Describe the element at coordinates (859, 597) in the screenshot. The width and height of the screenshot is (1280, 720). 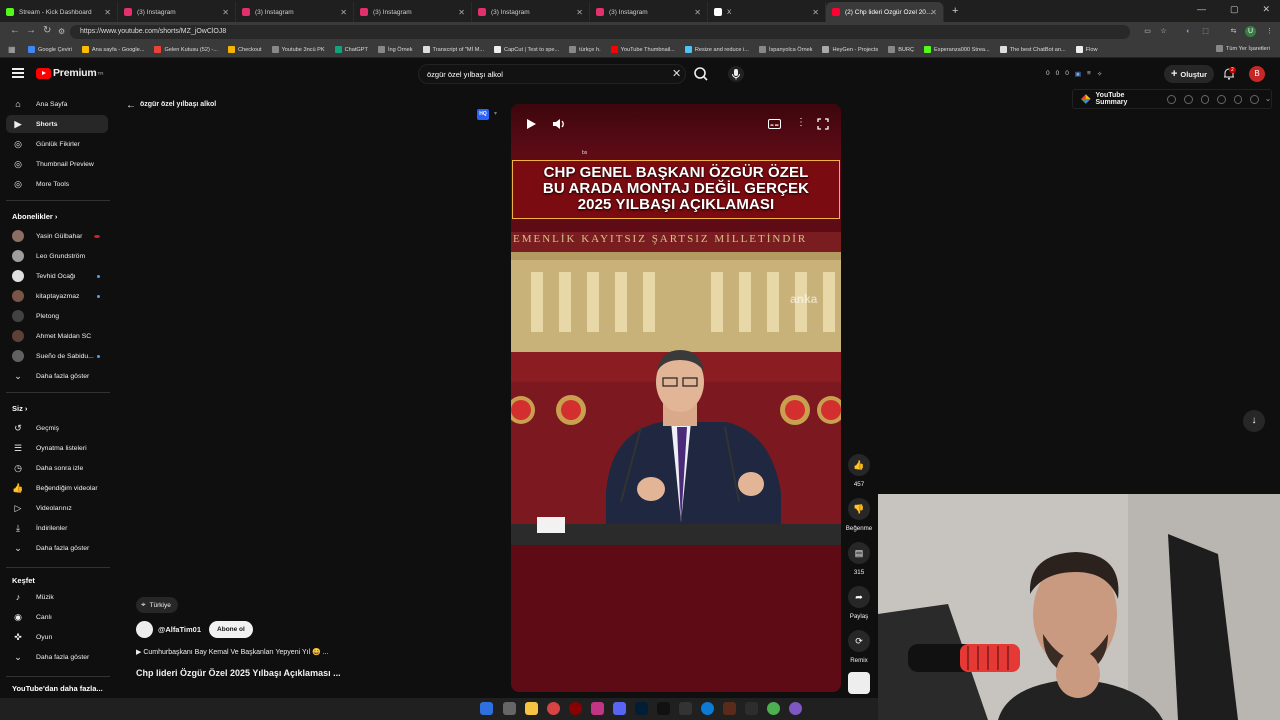
I see `share-icon: ➦` at that location.